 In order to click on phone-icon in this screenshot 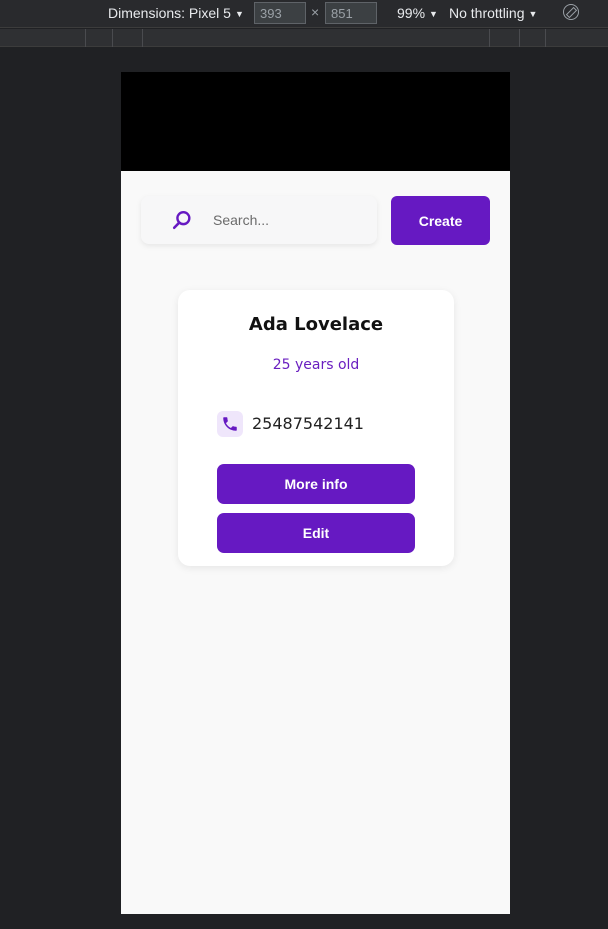, I will do `click(230, 424)`.